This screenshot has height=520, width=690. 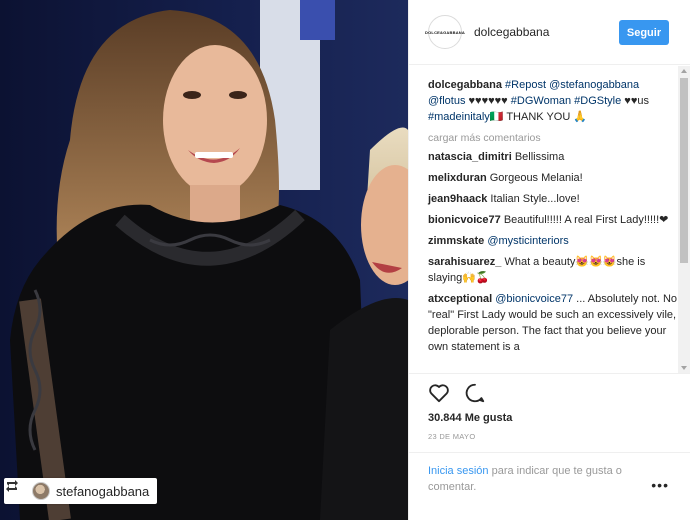 What do you see at coordinates (103, 491) in the screenshot?
I see `repost-username: stefanogabbana` at bounding box center [103, 491].